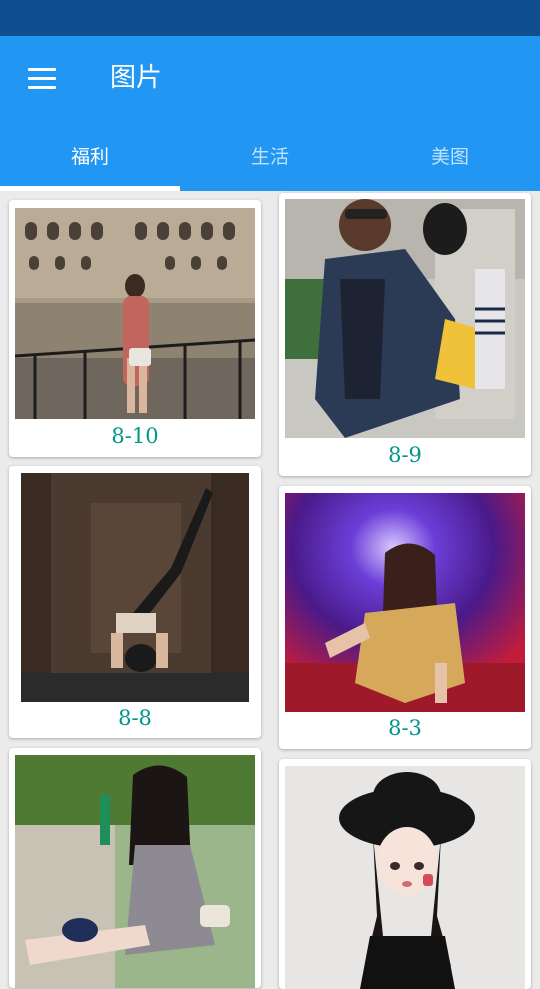 This screenshot has height=989, width=540. I want to click on card-caption: 8-8, so click(135, 718).